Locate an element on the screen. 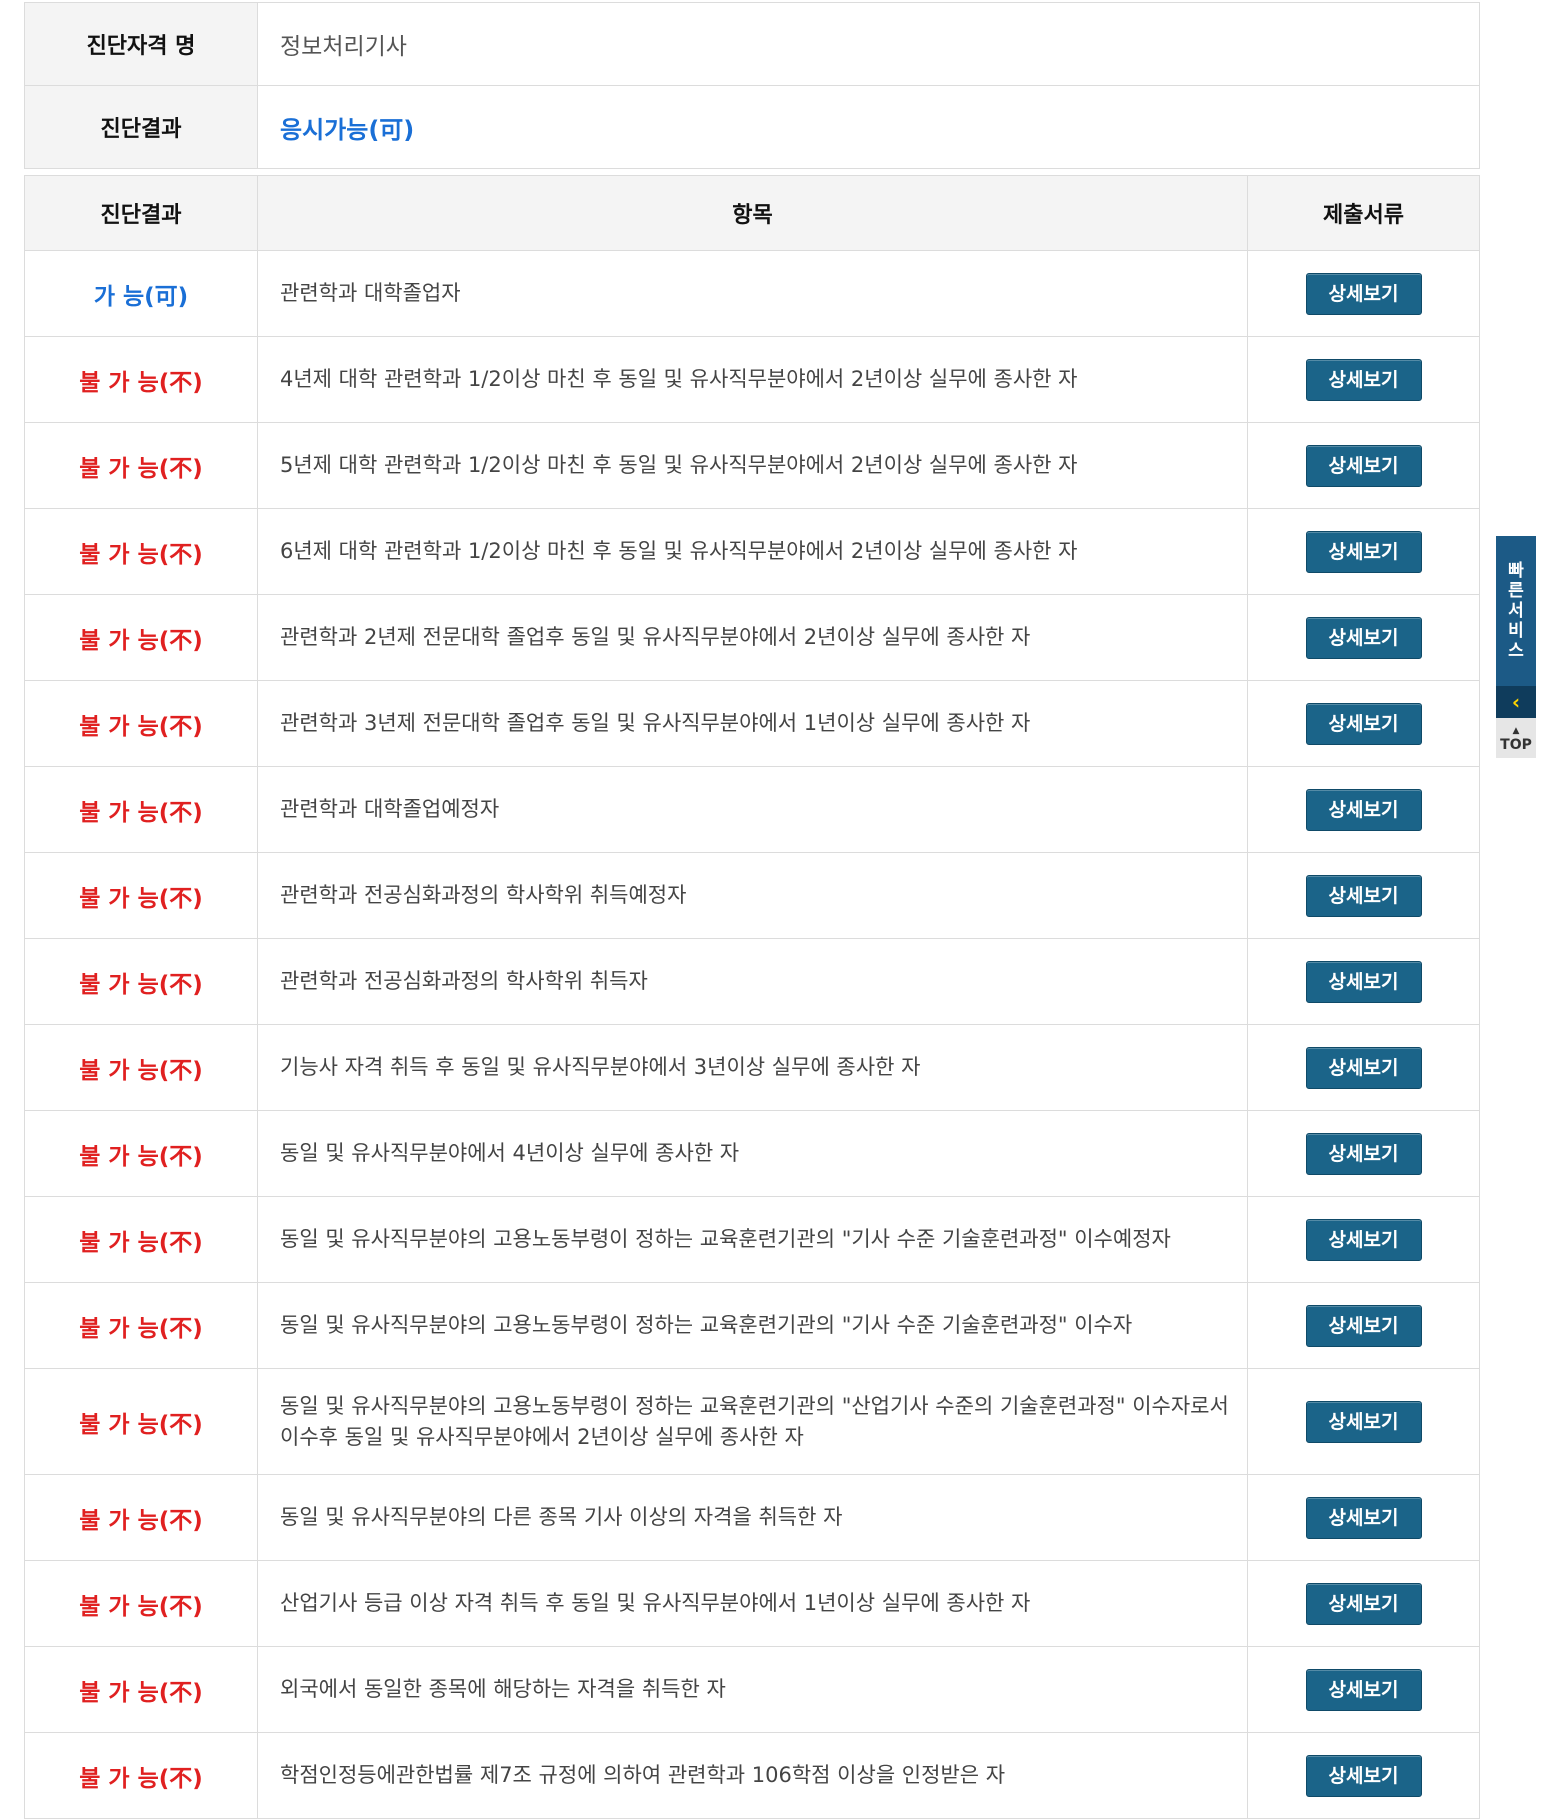 The width and height of the screenshot is (1560, 1819). table-row: 불 가 능(不) 동일 및 유사직무분야에서 4년이상 실무에 종사한 자 상세보기 is located at coordinates (752, 1153).